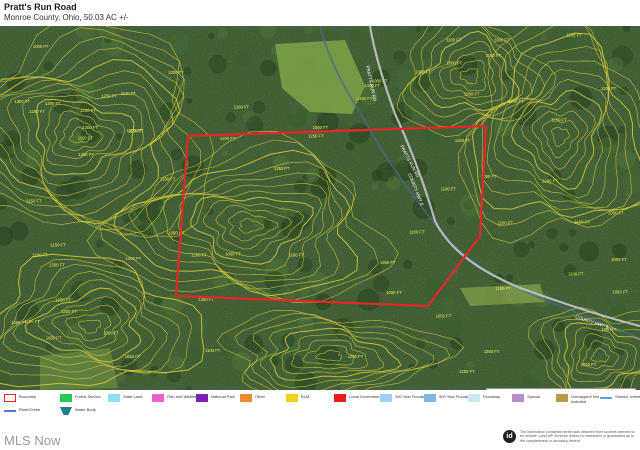 The height and width of the screenshot is (450, 640). What do you see at coordinates (30, 409) in the screenshot?
I see `legend-label: River/Creek` at bounding box center [30, 409].